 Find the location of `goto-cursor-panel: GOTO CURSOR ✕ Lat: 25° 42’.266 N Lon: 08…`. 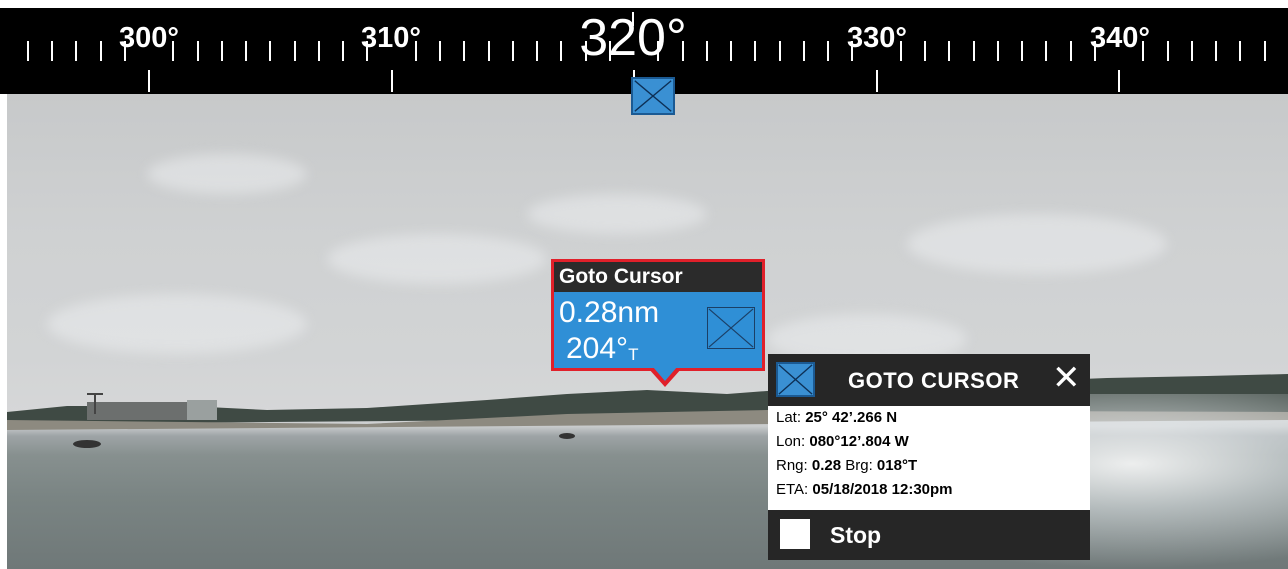

goto-cursor-panel: GOTO CURSOR ✕ Lat: 25° 42’.266 N Lon: 08… is located at coordinates (929, 457).